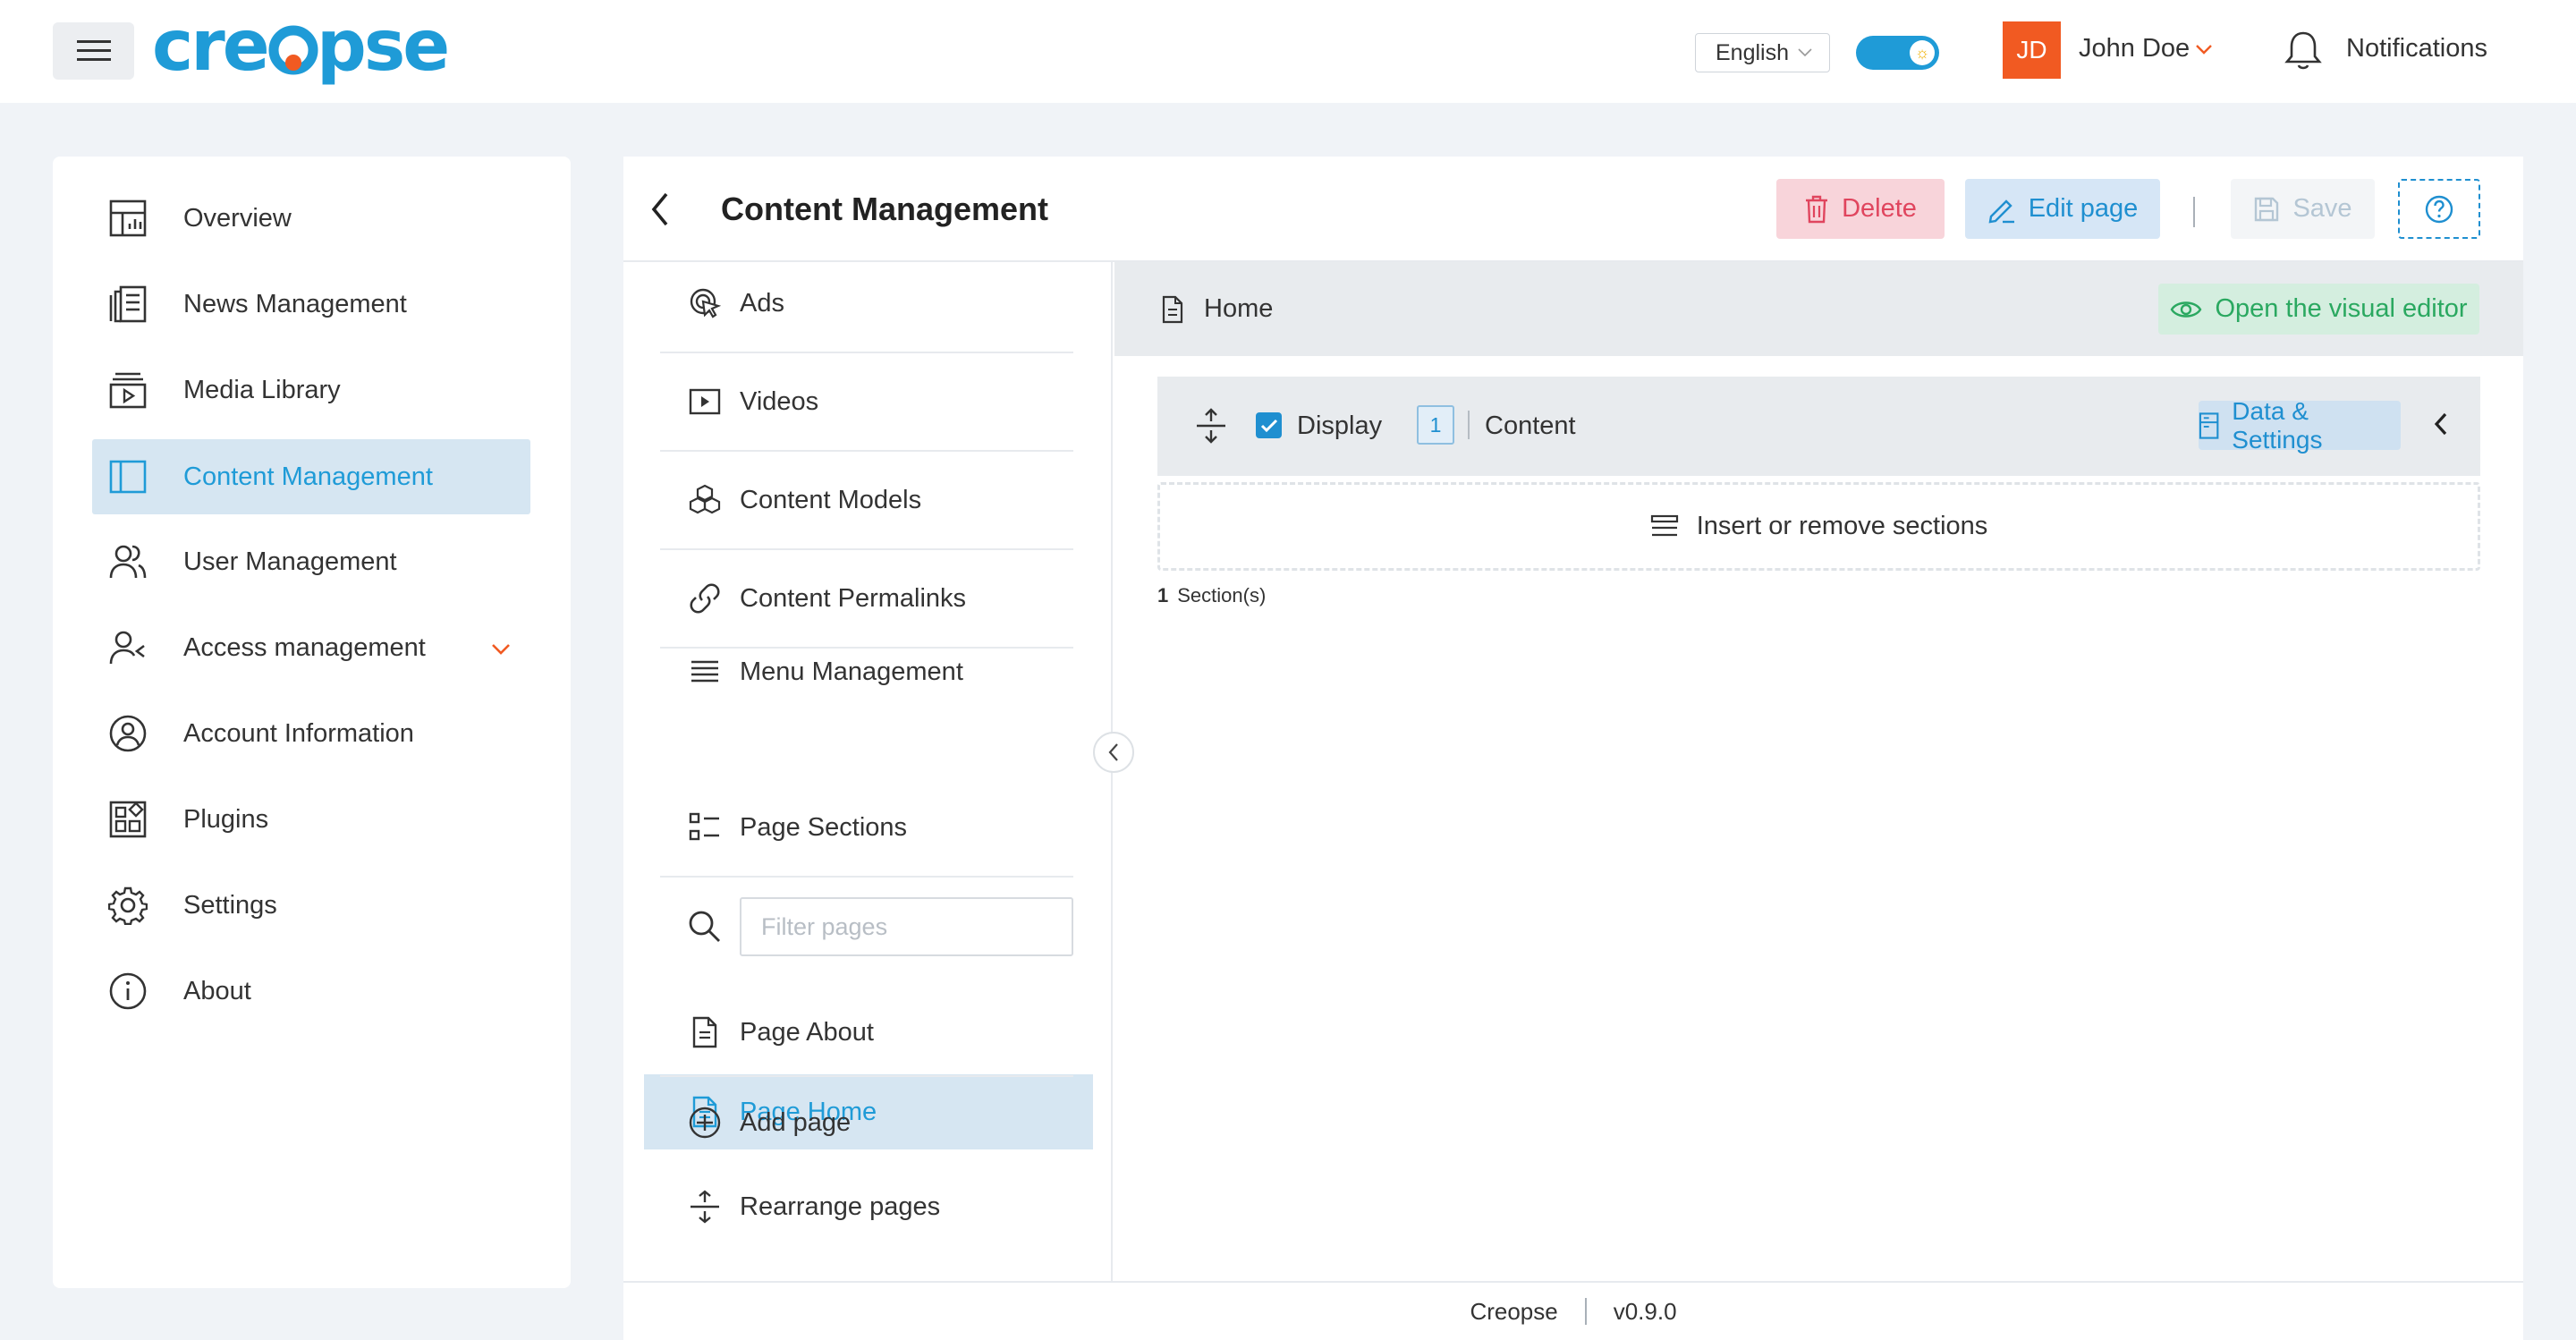 The height and width of the screenshot is (1340, 2576). What do you see at coordinates (127, 647) in the screenshot?
I see `access-icon` at bounding box center [127, 647].